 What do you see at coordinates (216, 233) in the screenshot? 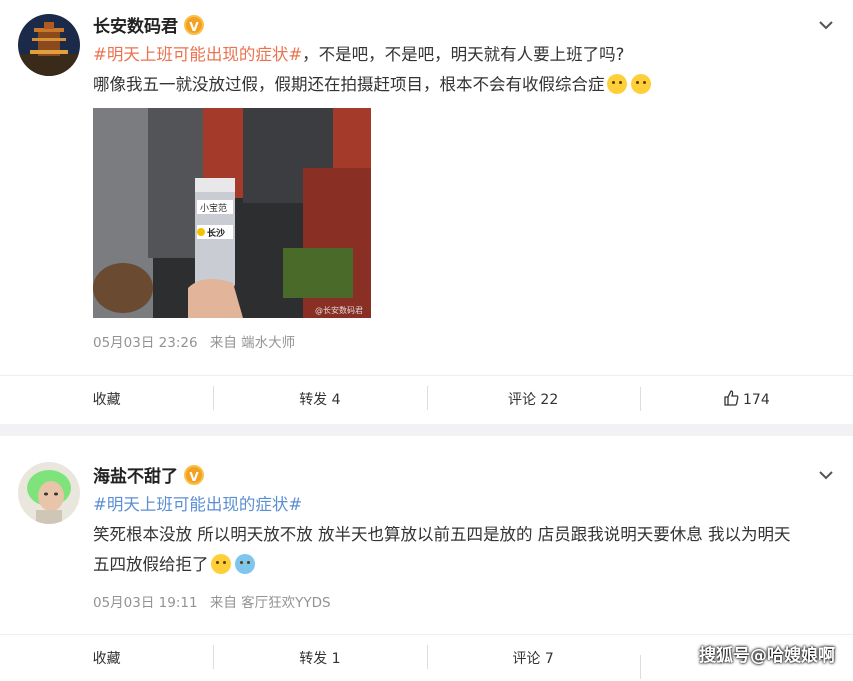
I see `cup-label-2: 长沙` at bounding box center [216, 233].